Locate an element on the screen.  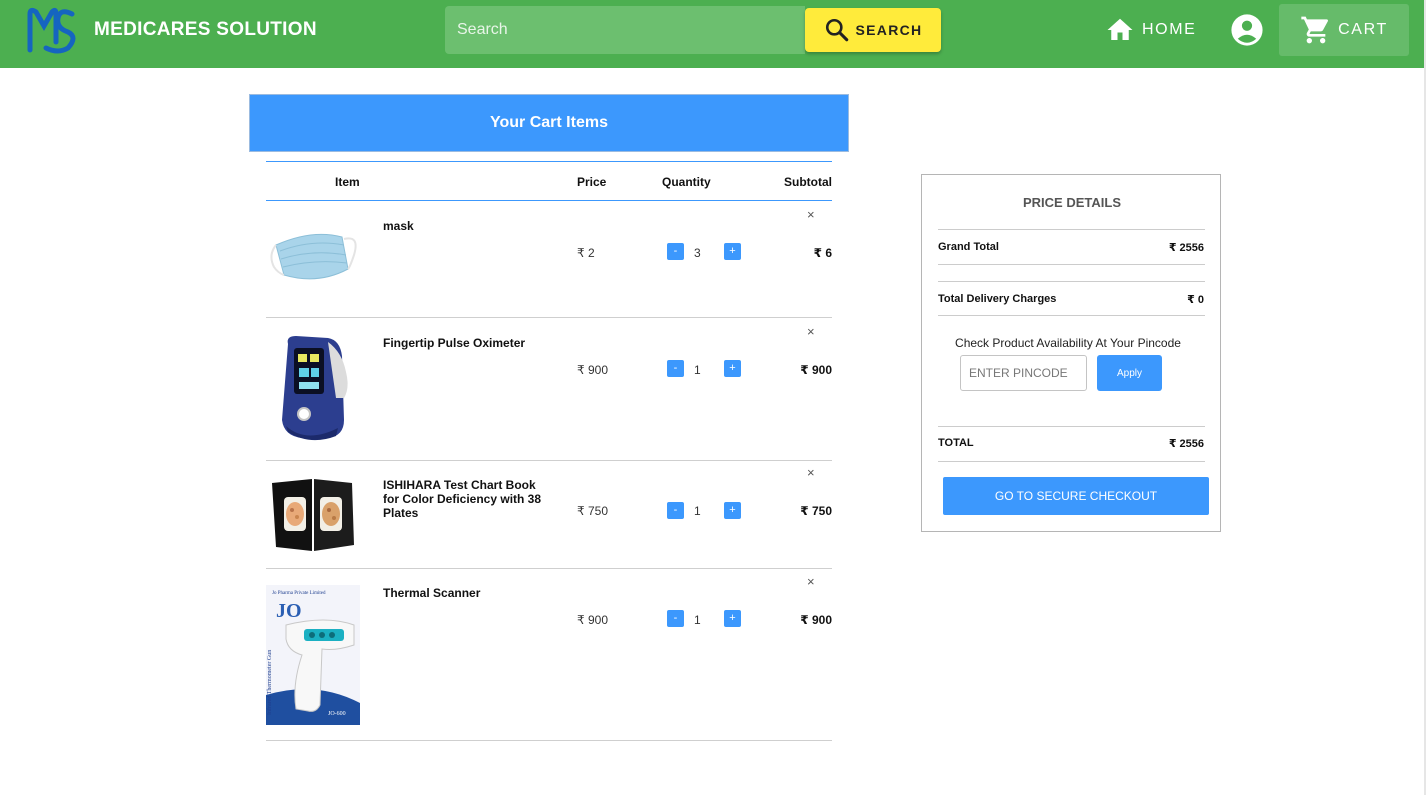
top-app-bar: MEDICARES SOLUTION SEARCH HOME CART is located at coordinates (713, 34).